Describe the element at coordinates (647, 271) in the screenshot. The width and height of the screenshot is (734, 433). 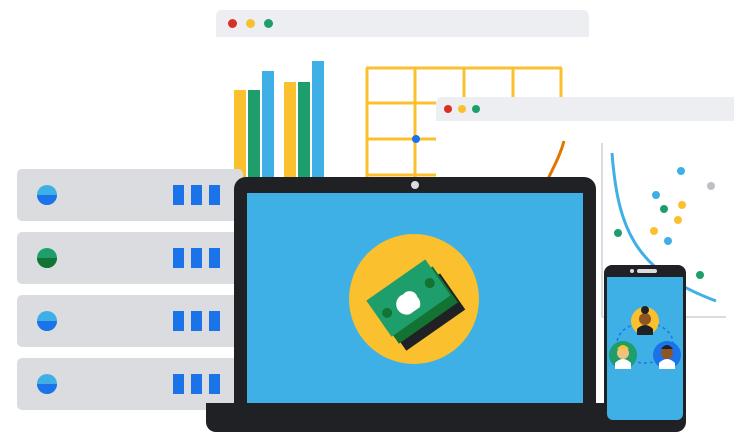
I see `phone-speaker-icon` at that location.